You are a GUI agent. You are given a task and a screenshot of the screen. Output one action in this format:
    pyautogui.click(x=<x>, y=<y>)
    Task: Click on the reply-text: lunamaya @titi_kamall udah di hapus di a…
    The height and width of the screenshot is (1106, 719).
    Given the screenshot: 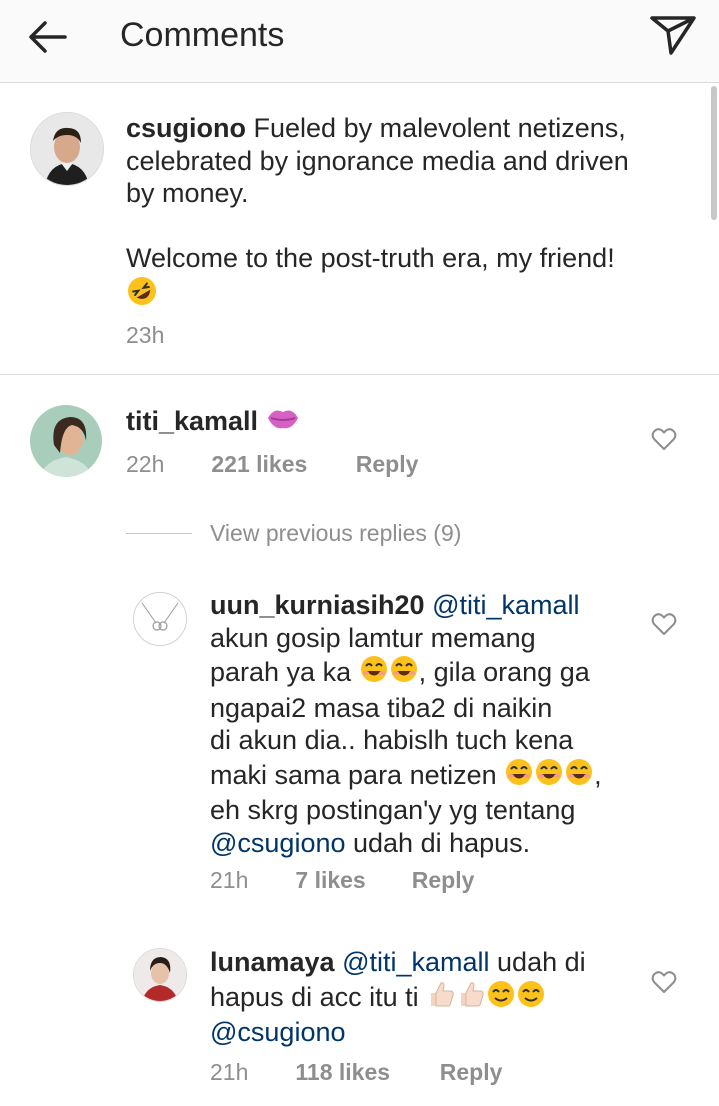 What is the action you would take?
    pyautogui.click(x=425, y=997)
    